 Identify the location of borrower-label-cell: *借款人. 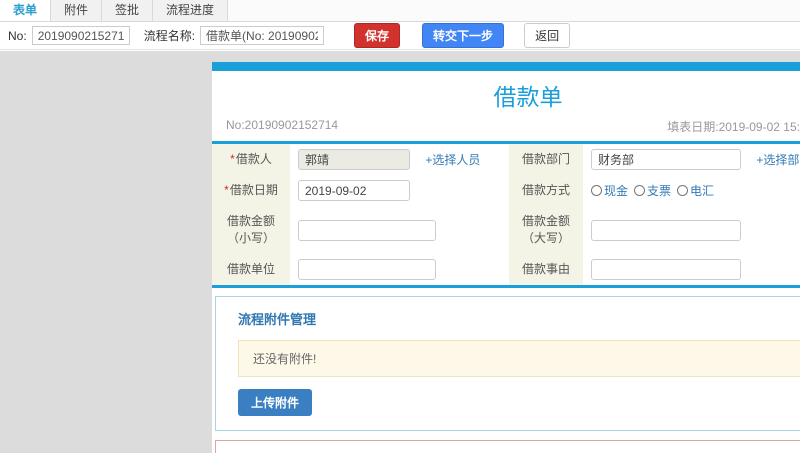
(251, 158).